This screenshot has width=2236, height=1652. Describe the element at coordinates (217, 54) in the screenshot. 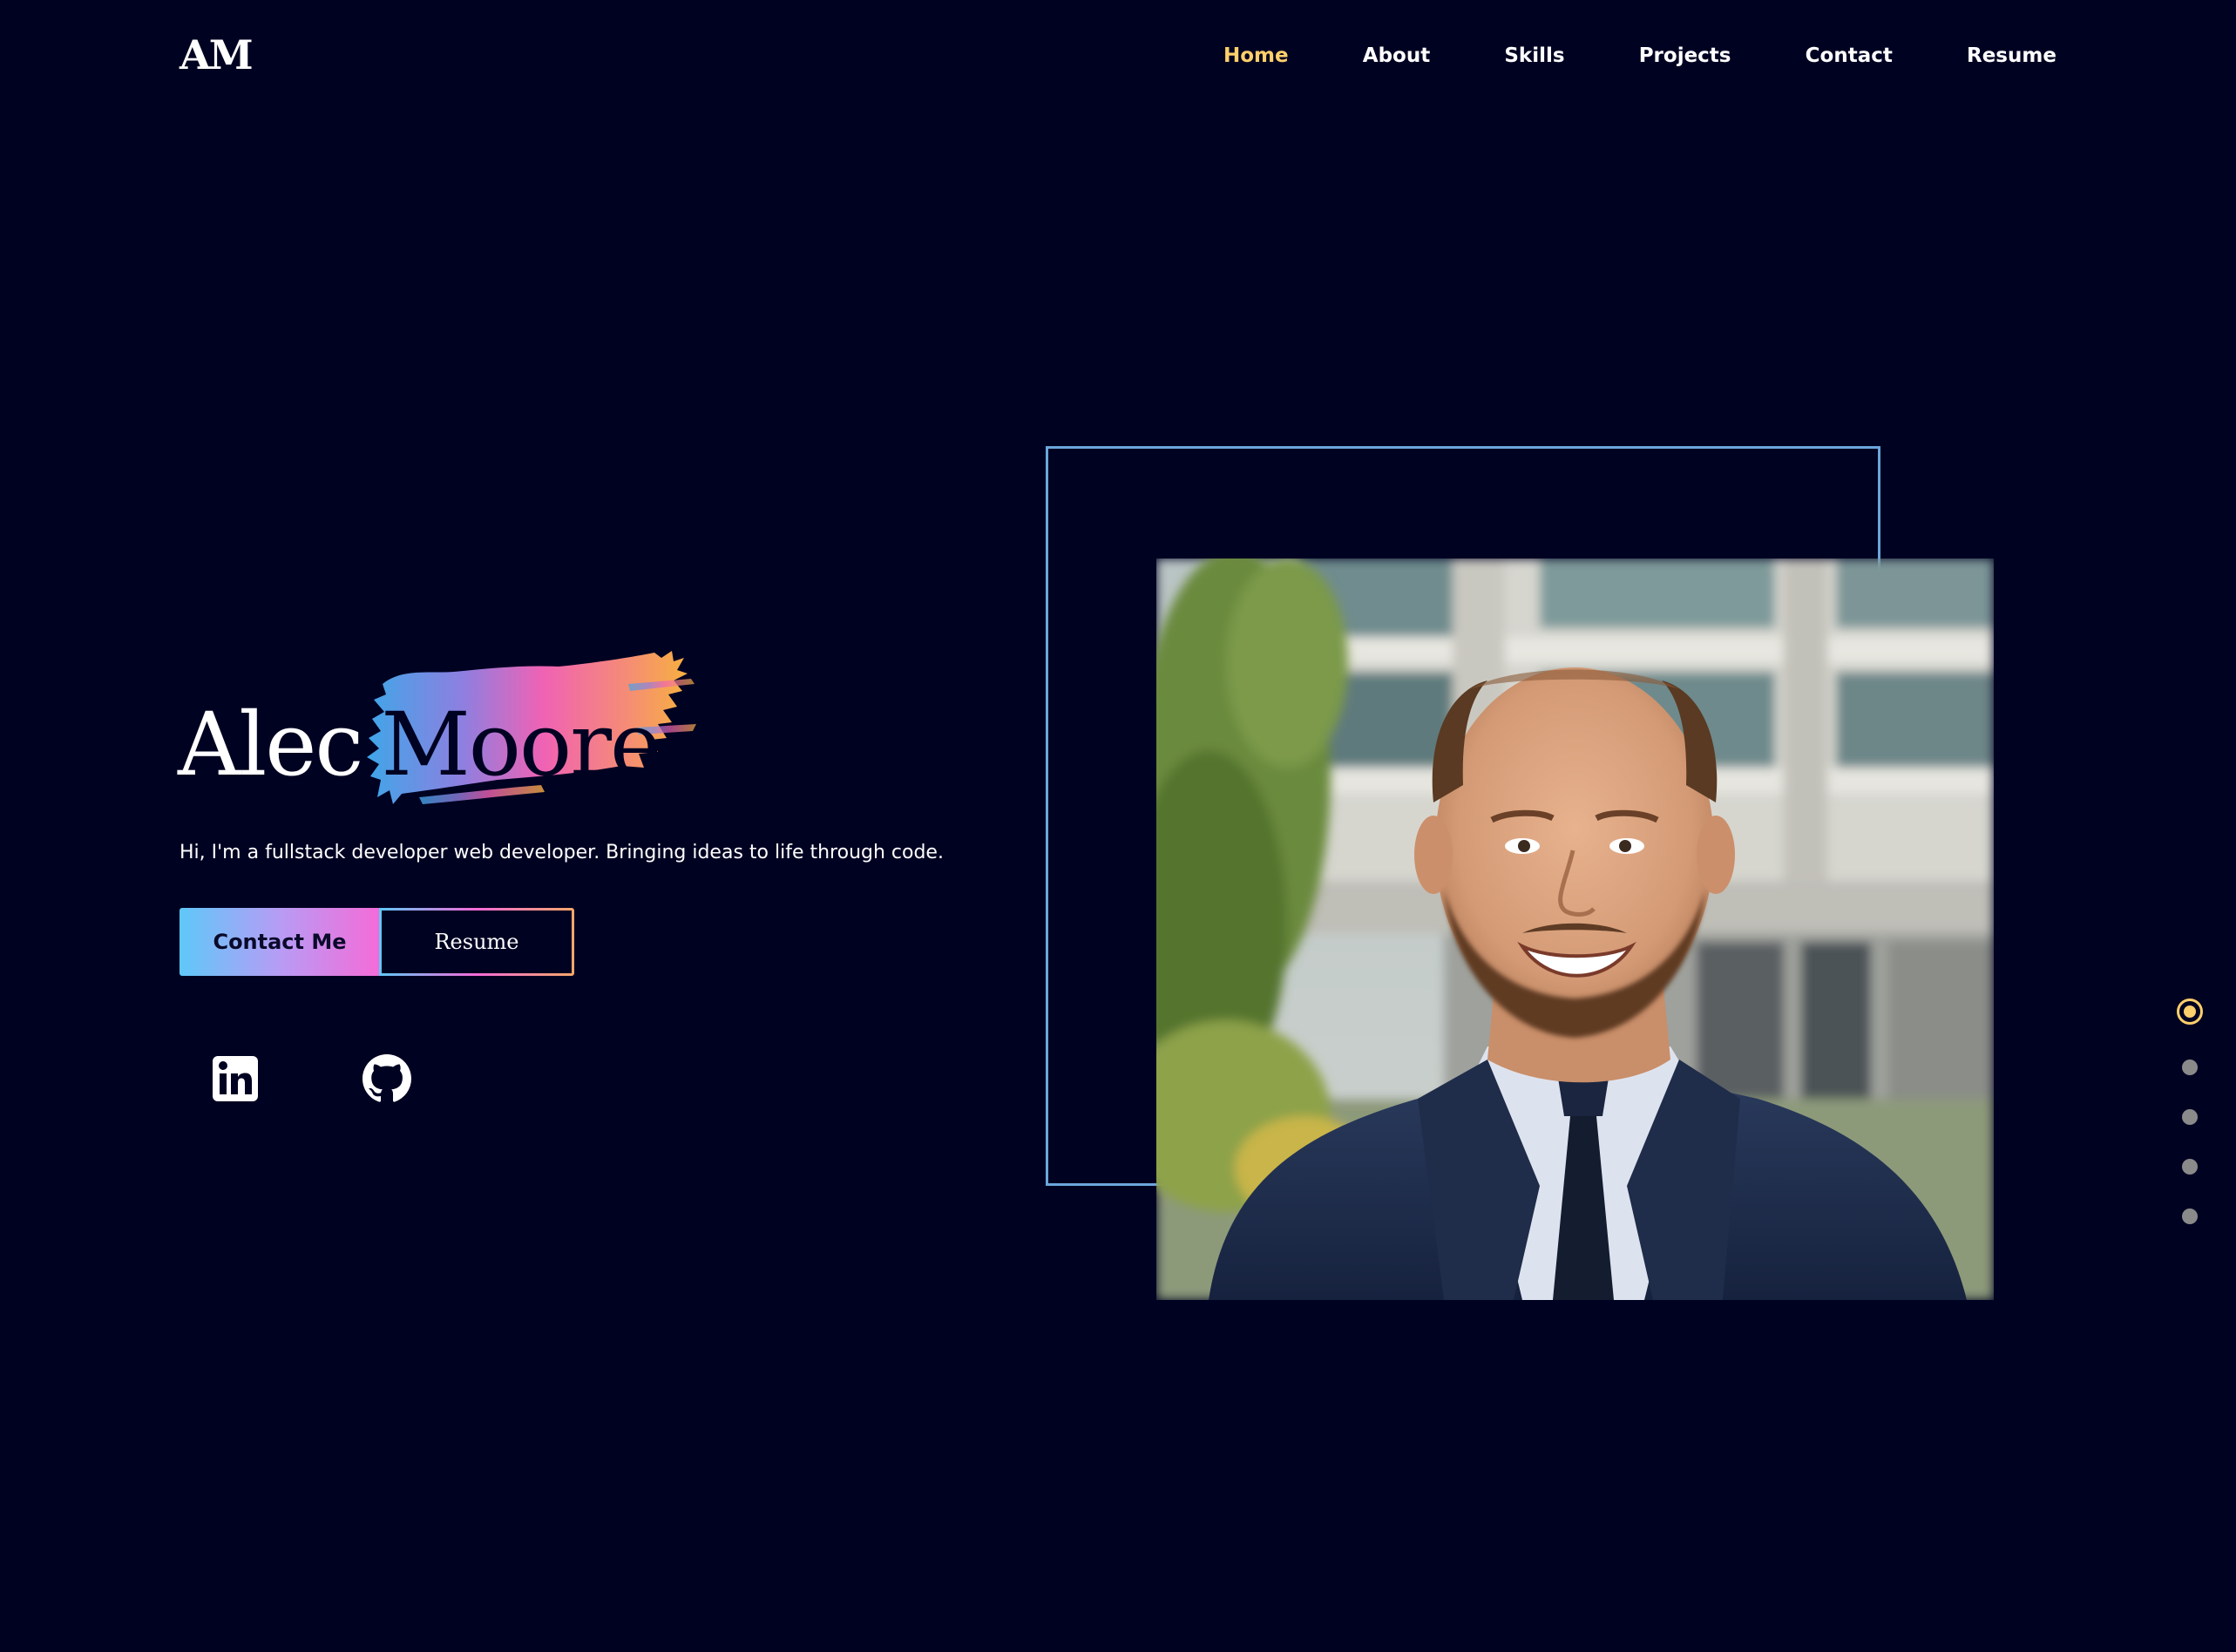

I see `site-logo: AM` at that location.